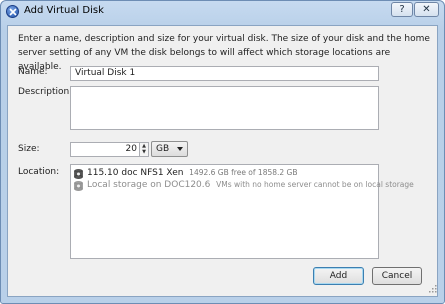  I want to click on title-bar: Add Virtual Disk ? ✕, so click(222, 12).